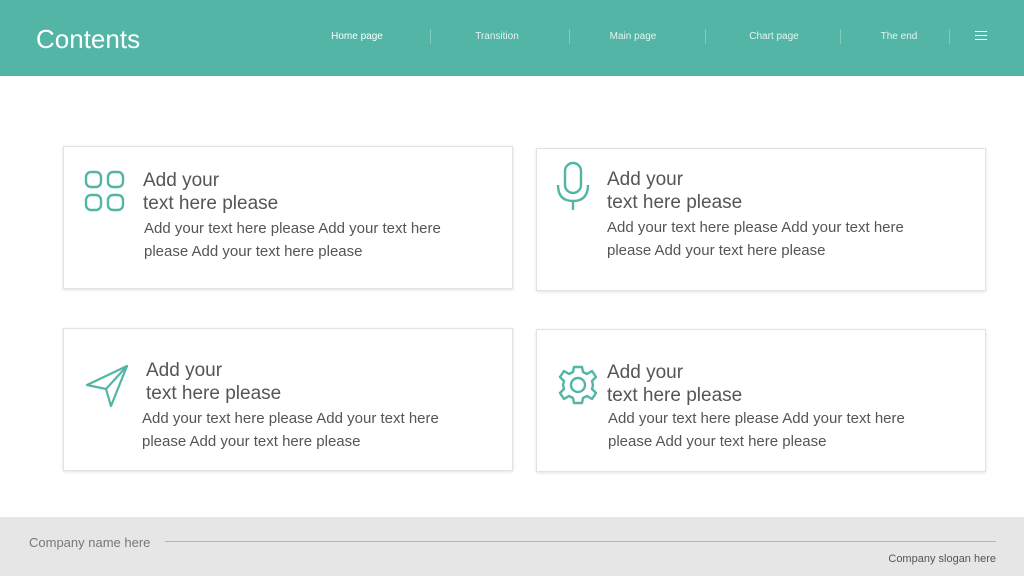 Image resolution: width=1024 pixels, height=576 pixels. I want to click on microphone-icon, so click(573, 185).